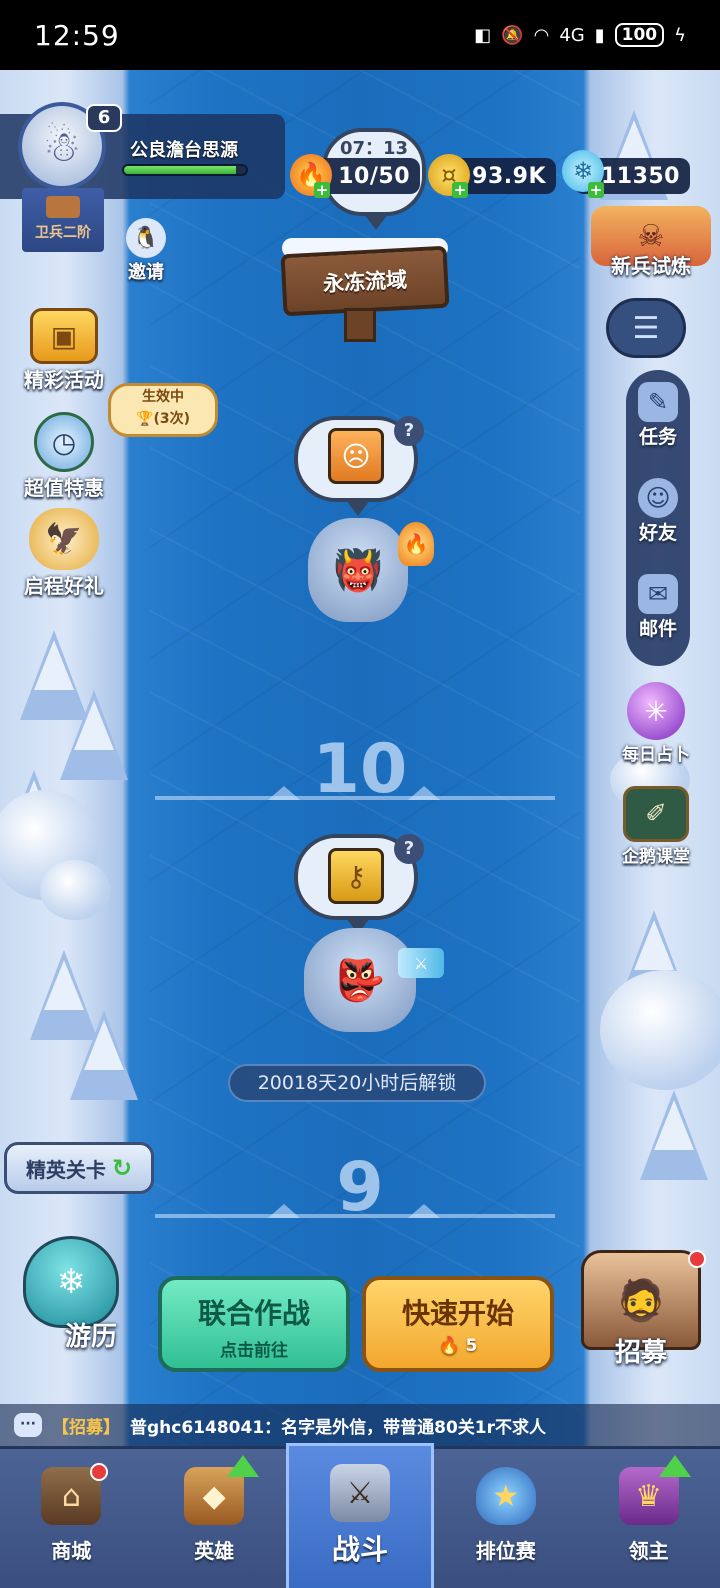  I want to click on friends-button: ☺ 好友, so click(658, 511).